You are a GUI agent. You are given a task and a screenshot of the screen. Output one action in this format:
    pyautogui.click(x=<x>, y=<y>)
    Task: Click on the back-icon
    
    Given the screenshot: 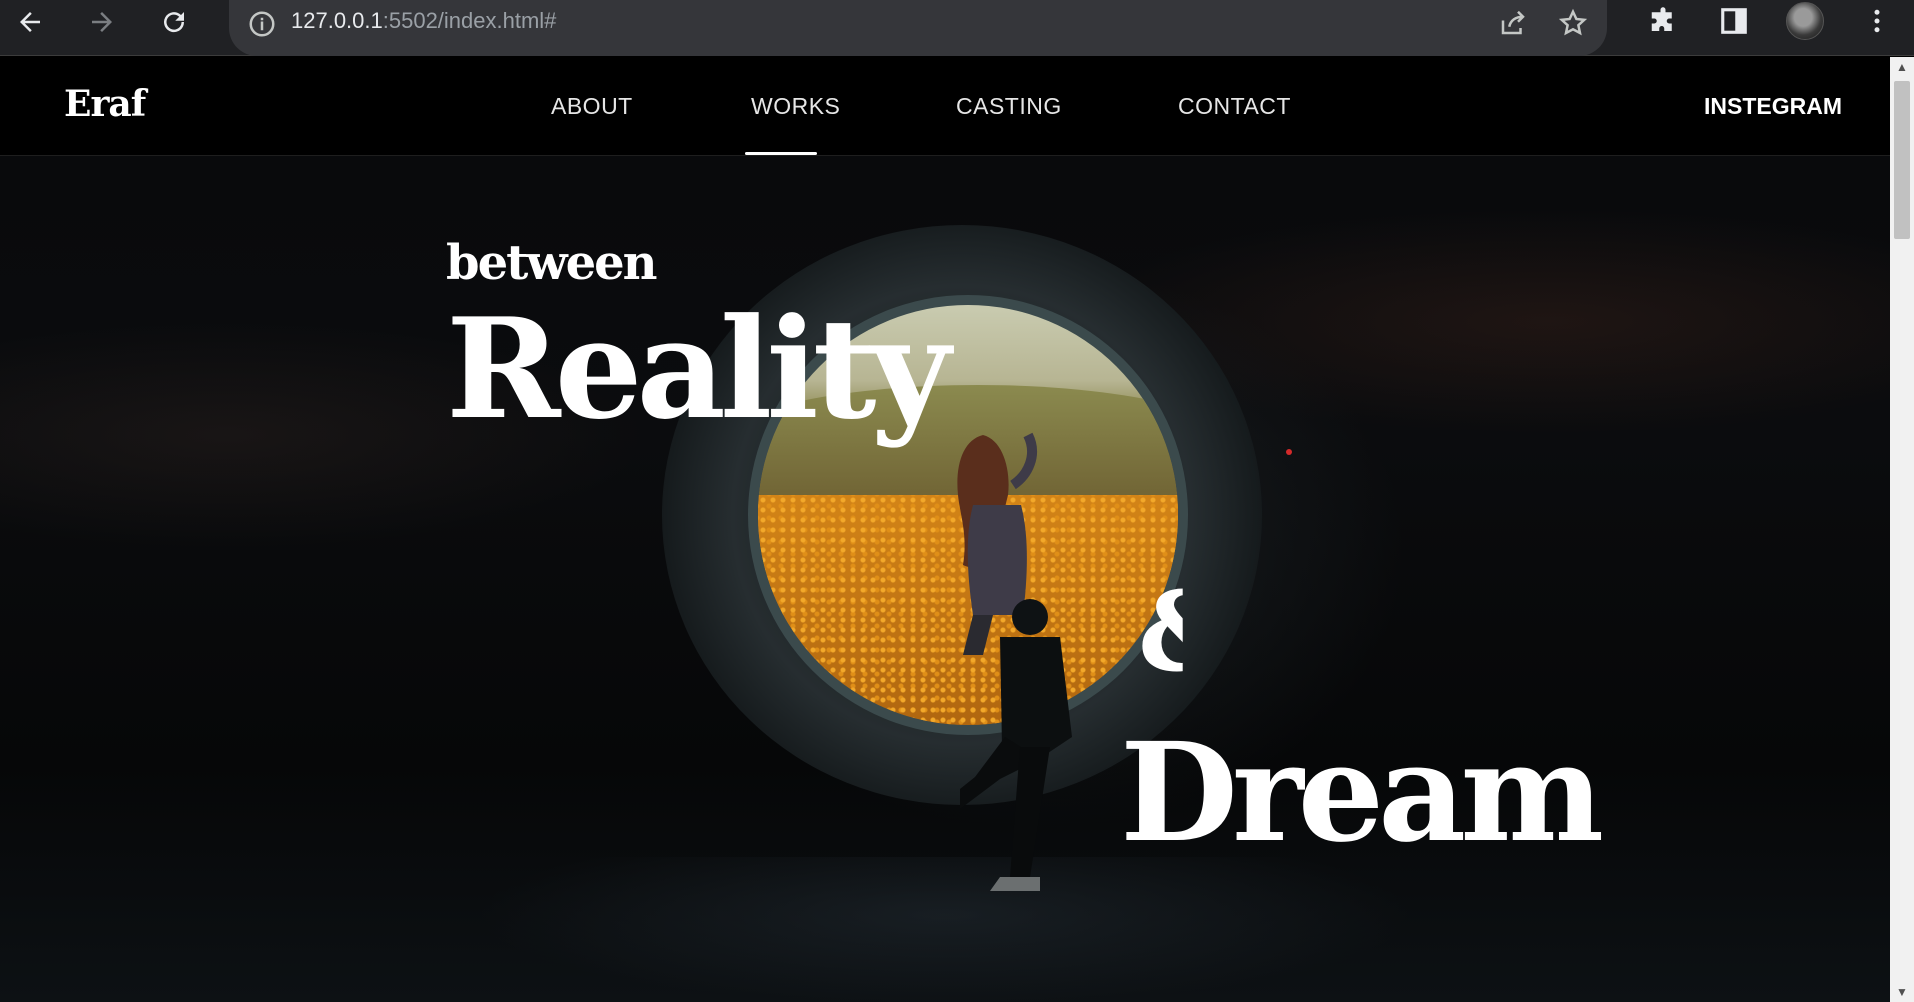 What is the action you would take?
    pyautogui.click(x=30, y=22)
    